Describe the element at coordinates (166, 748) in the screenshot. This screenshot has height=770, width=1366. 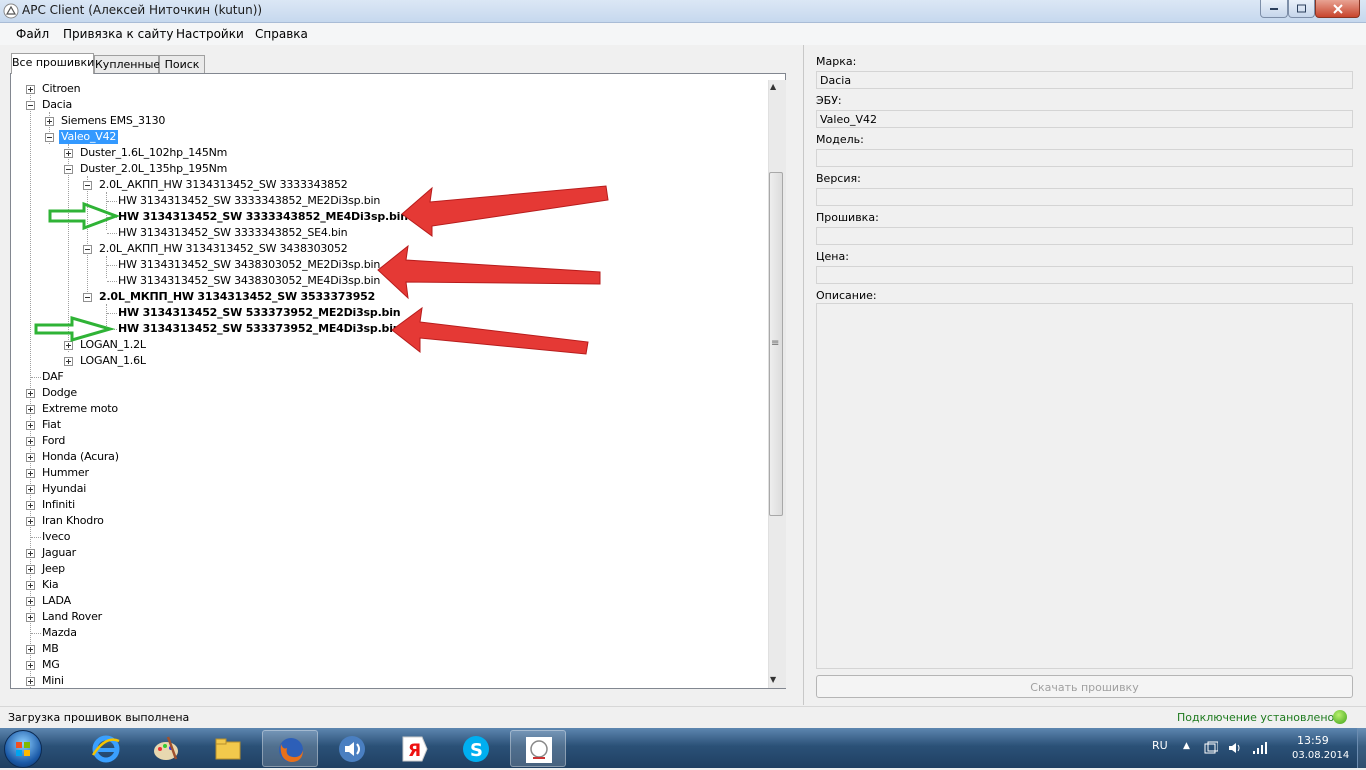
I see `taskbar-paint` at that location.